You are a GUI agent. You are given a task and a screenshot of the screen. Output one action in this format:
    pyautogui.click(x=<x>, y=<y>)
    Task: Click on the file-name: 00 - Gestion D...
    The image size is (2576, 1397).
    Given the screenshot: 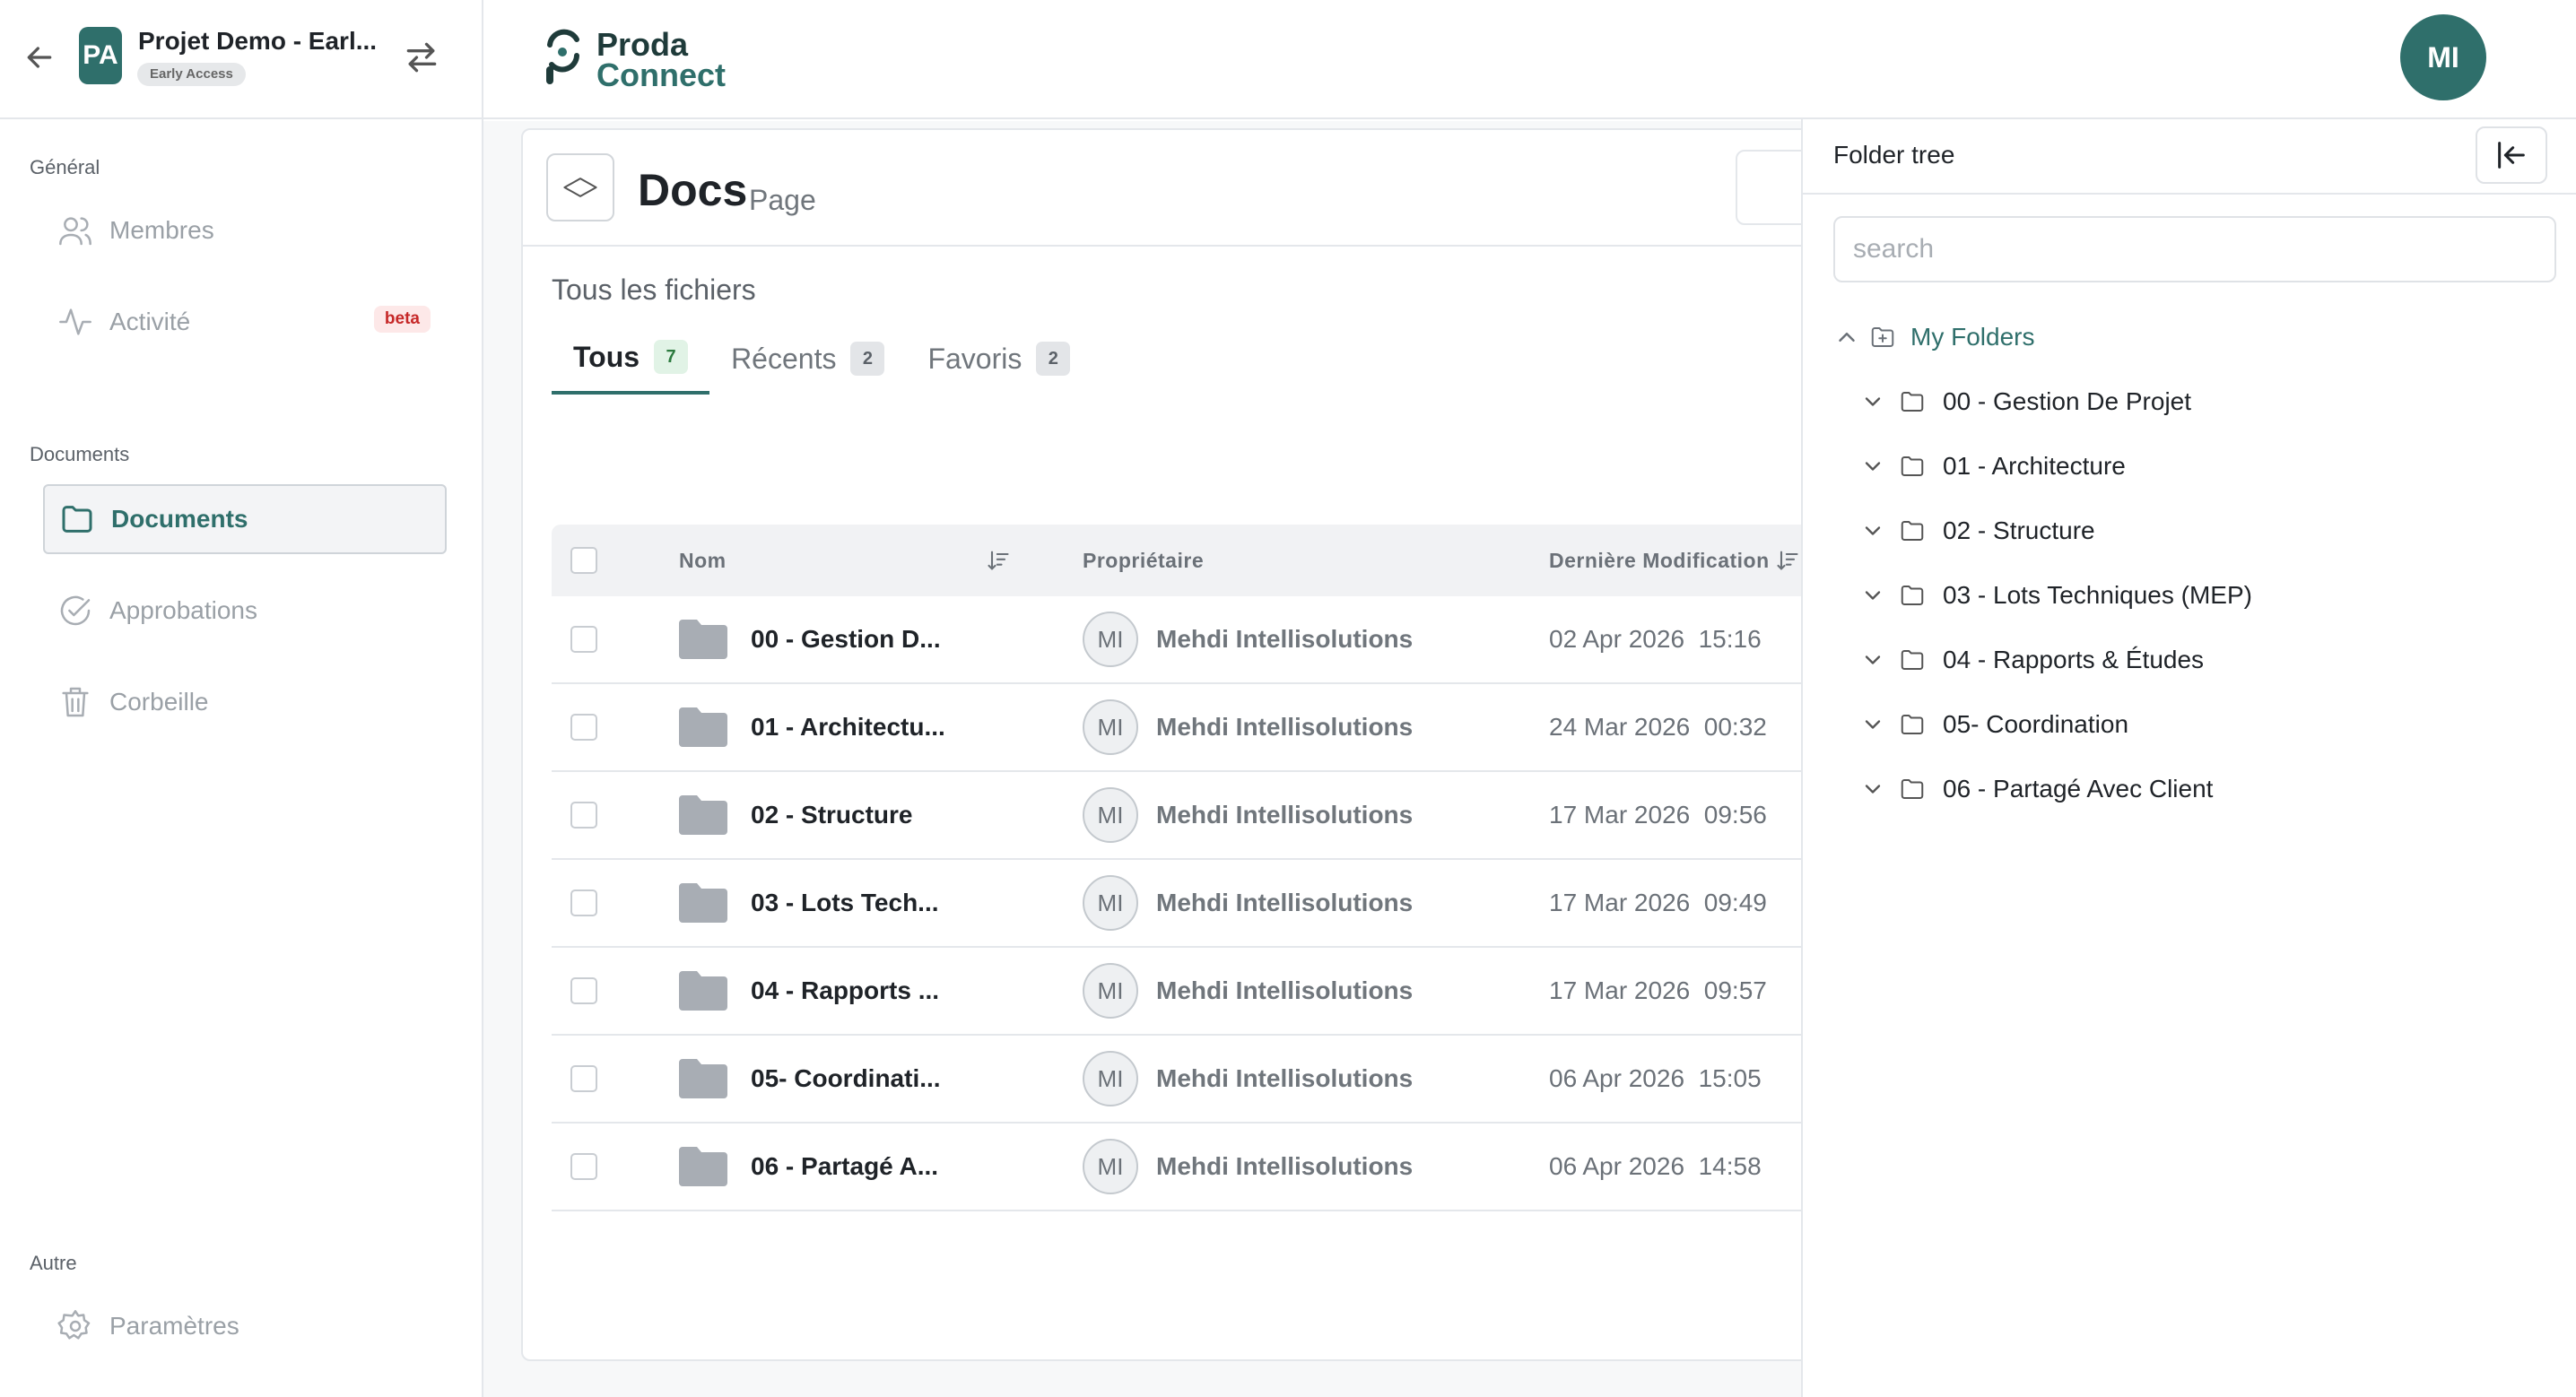 What is the action you would take?
    pyautogui.click(x=846, y=639)
    